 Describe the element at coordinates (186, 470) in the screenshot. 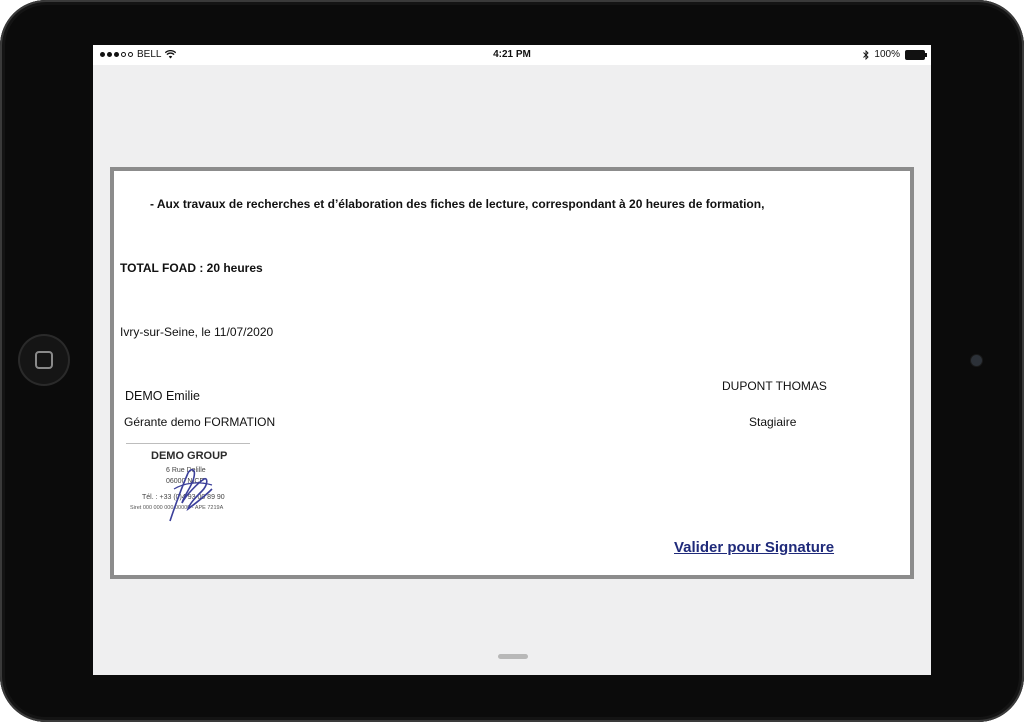

I see `stamp-address: 6 Rue Delille` at that location.